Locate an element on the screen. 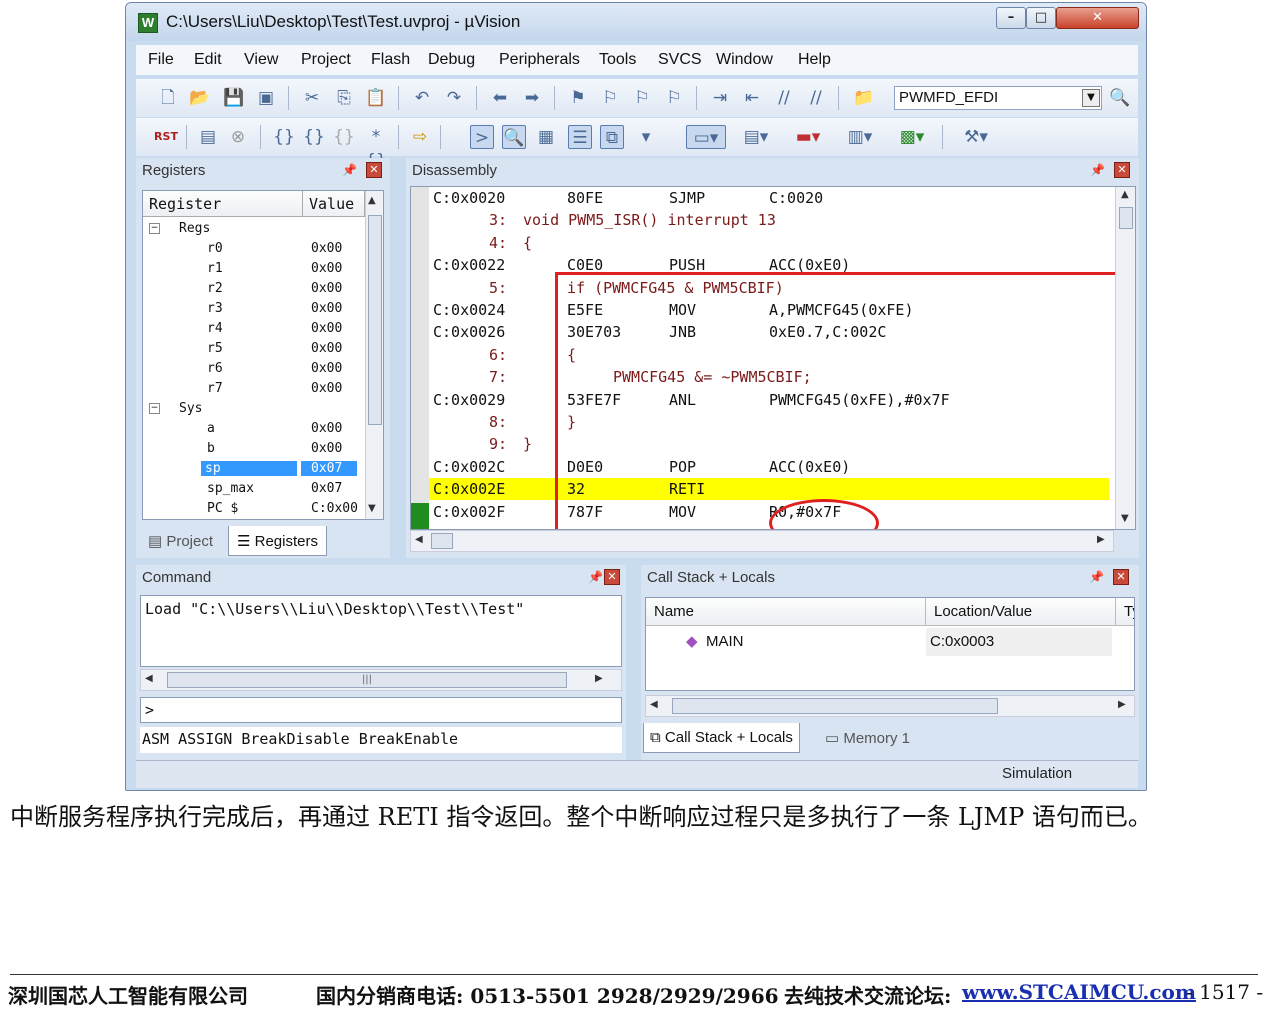 Image resolution: width=1268 pixels, height=1009 pixels. analysis-windows-icon: ▬▾ is located at coordinates (808, 137).